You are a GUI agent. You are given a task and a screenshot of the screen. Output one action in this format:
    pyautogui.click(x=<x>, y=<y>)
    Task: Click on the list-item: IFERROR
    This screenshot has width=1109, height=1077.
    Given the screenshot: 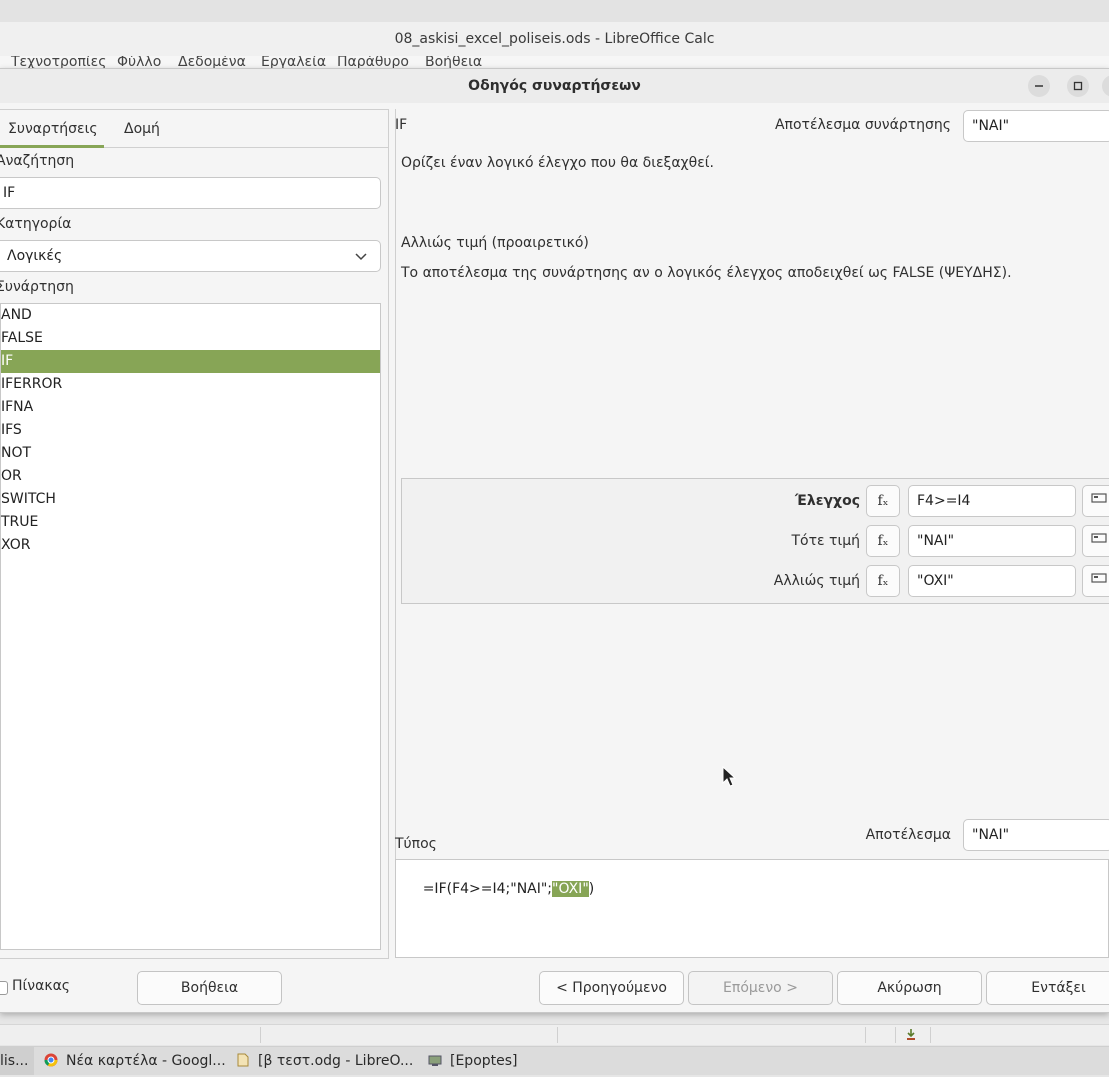 What is the action you would take?
    pyautogui.click(x=190, y=384)
    